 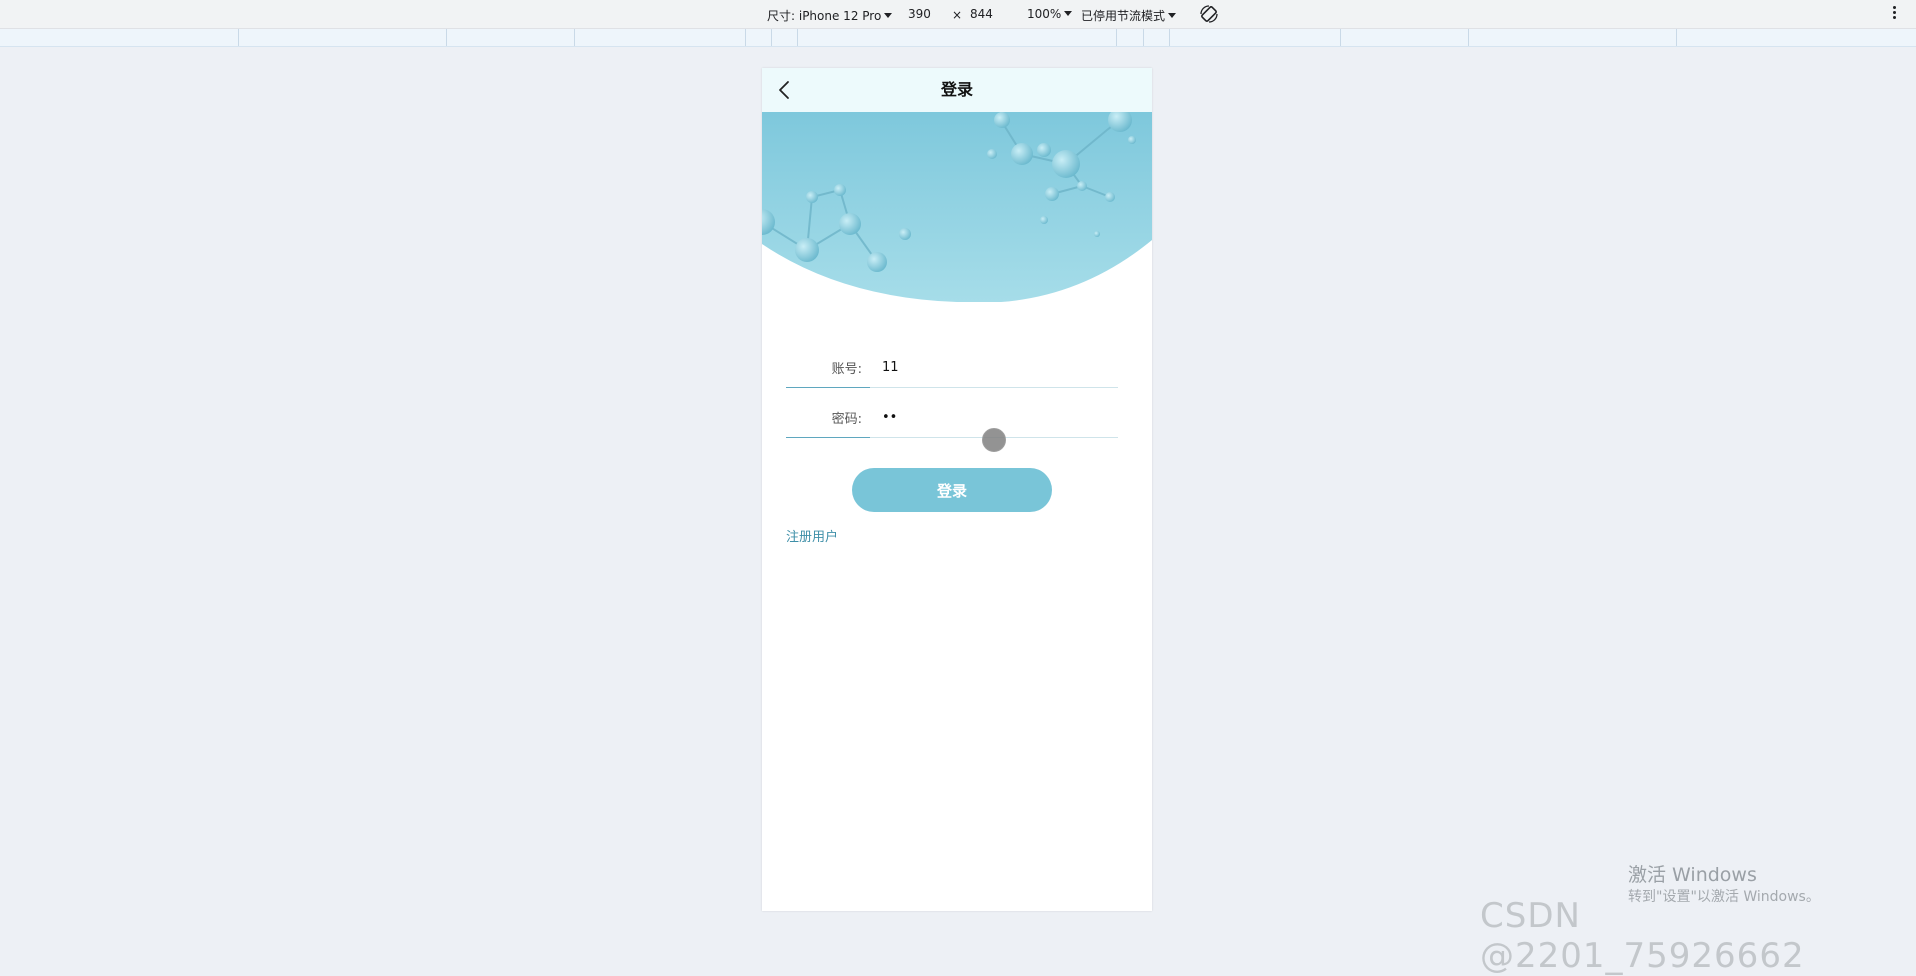 What do you see at coordinates (919, 14) in the screenshot?
I see `viewport-width-field: 390` at bounding box center [919, 14].